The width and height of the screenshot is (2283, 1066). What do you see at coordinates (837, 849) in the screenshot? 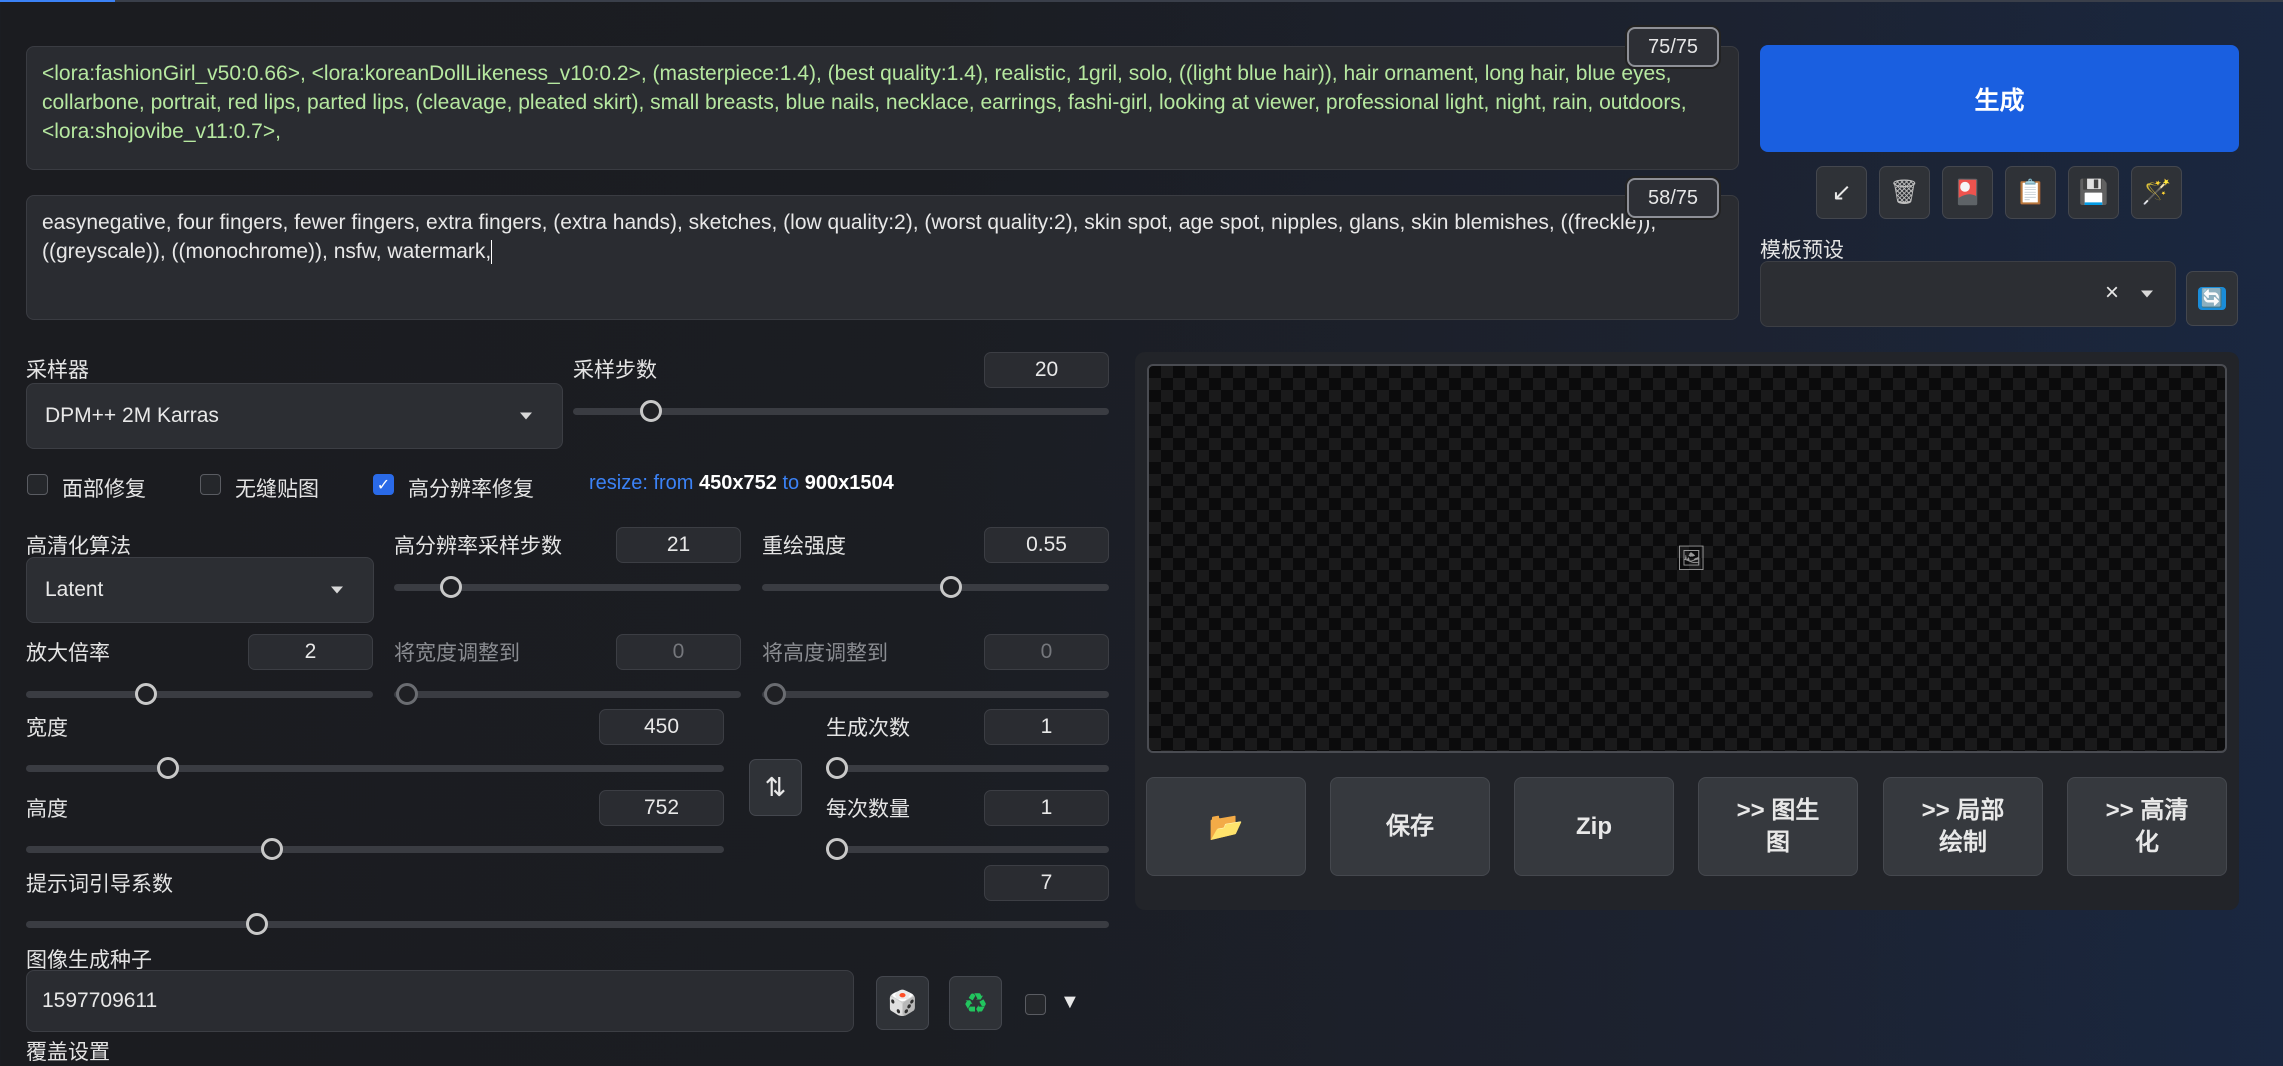
I see `batch-size-slider-thumb` at bounding box center [837, 849].